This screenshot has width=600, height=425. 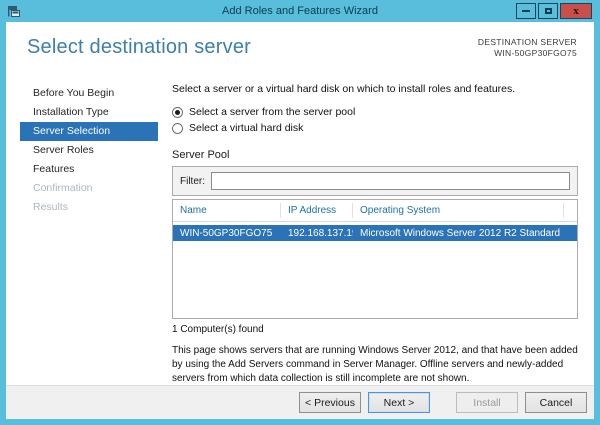 What do you see at coordinates (556, 402) in the screenshot?
I see `cancel-button: Cancel` at bounding box center [556, 402].